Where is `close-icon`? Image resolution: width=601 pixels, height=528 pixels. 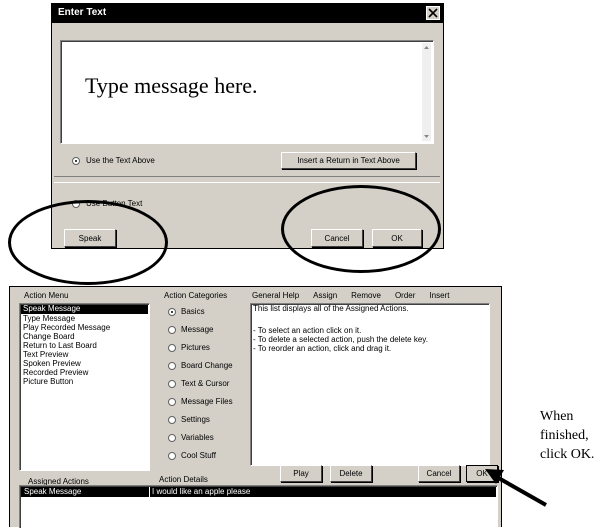
close-icon is located at coordinates (433, 13).